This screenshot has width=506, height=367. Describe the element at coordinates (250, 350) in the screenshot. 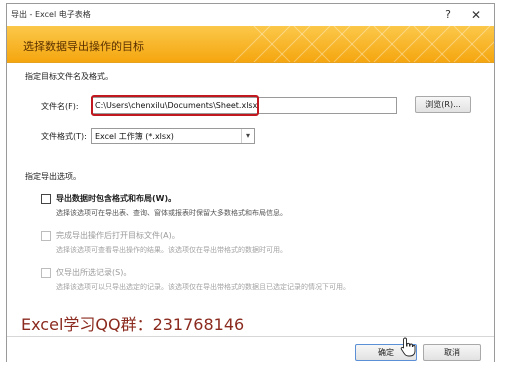

I see `dialog-footer: 确定 取消` at that location.